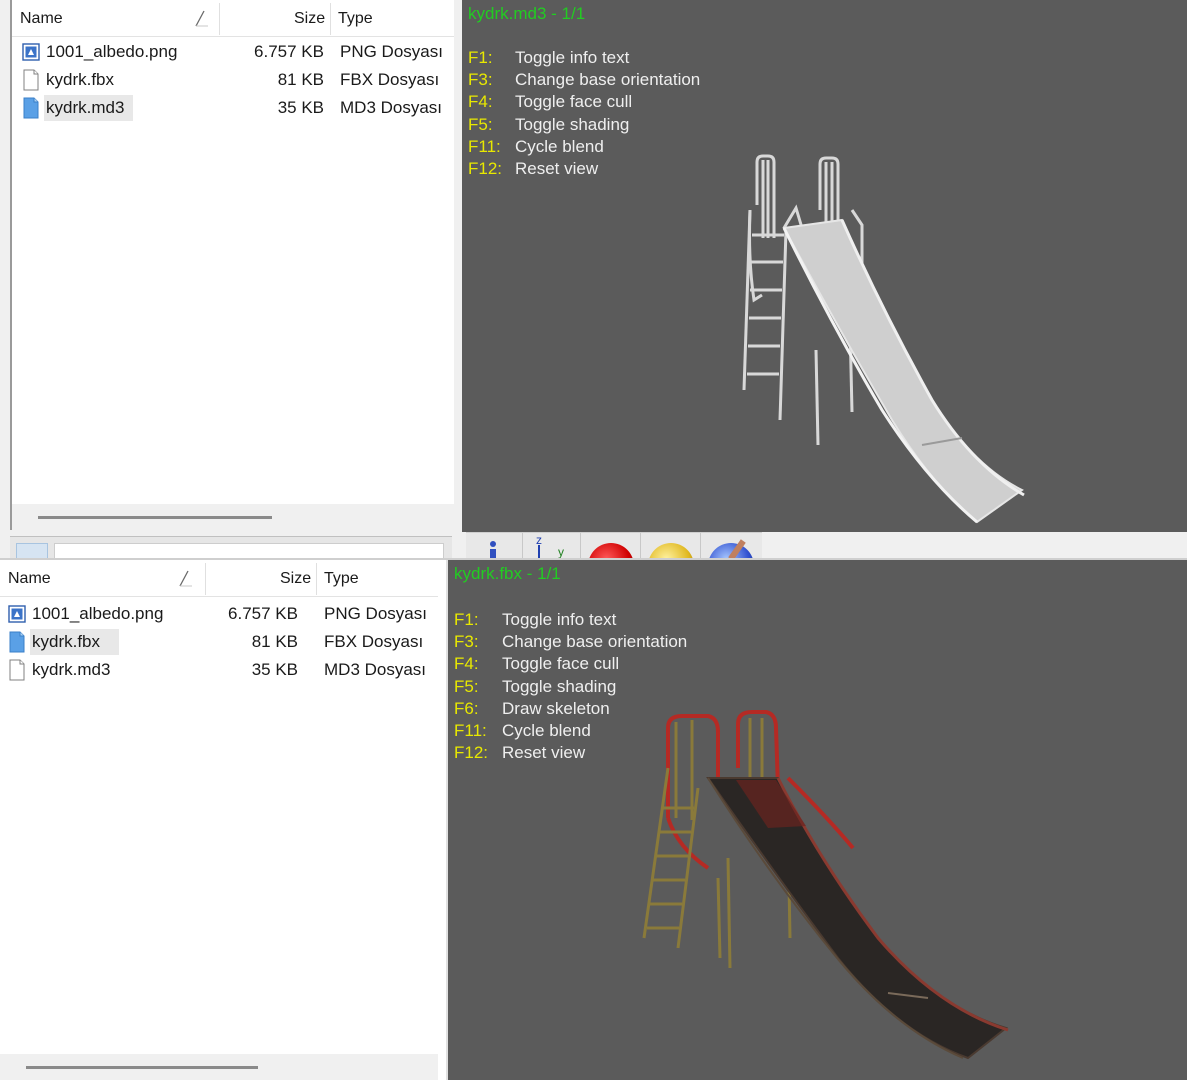  Describe the element at coordinates (825, 885) in the screenshot. I see `slide-model-textured` at that location.